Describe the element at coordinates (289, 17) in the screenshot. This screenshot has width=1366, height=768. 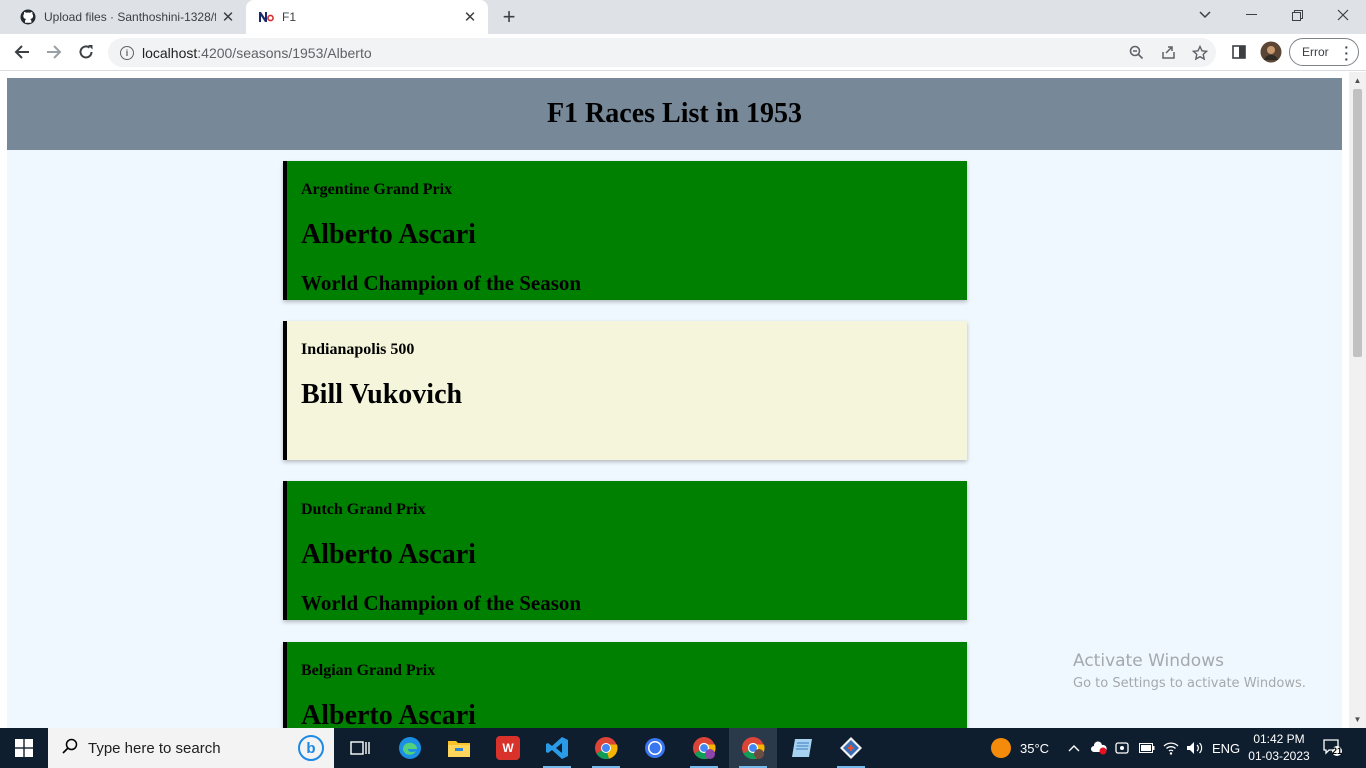
I see `tab-title: F1` at that location.